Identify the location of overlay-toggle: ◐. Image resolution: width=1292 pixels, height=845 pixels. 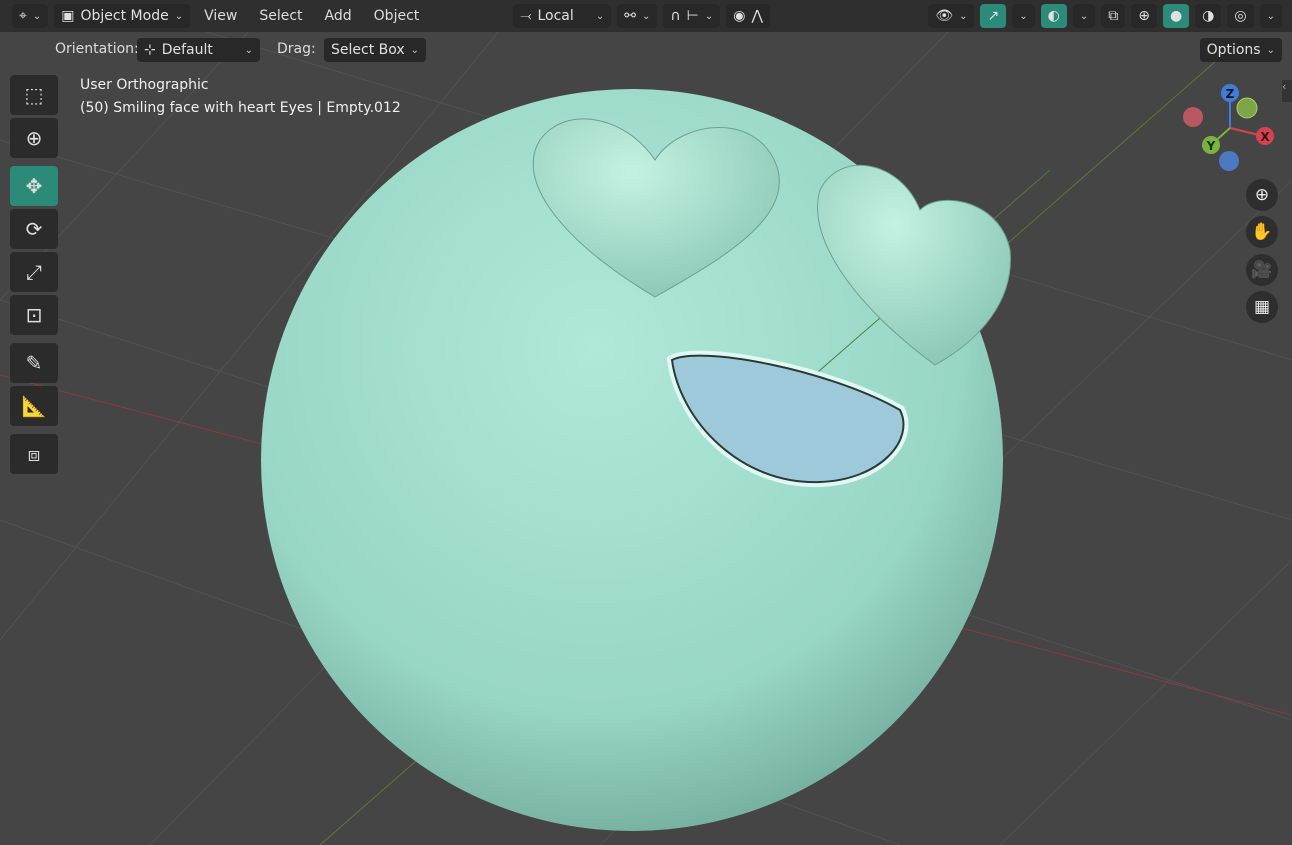
(1053, 16).